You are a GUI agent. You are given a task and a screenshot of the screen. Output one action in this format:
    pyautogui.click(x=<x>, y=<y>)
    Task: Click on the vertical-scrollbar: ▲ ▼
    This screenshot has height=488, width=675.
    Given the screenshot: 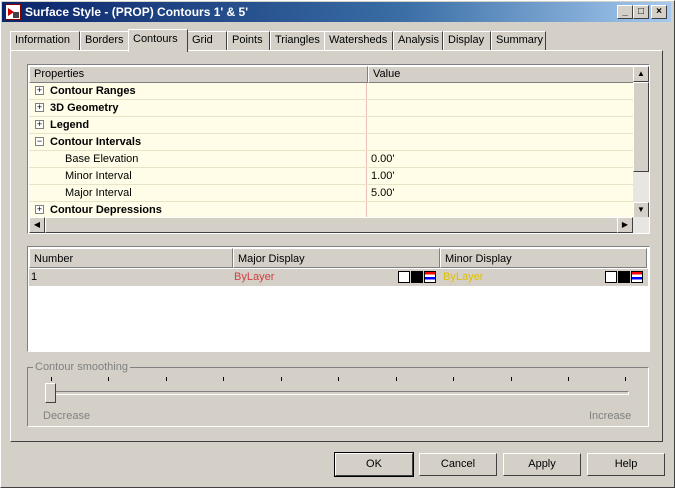 What is the action you would take?
    pyautogui.click(x=641, y=142)
    